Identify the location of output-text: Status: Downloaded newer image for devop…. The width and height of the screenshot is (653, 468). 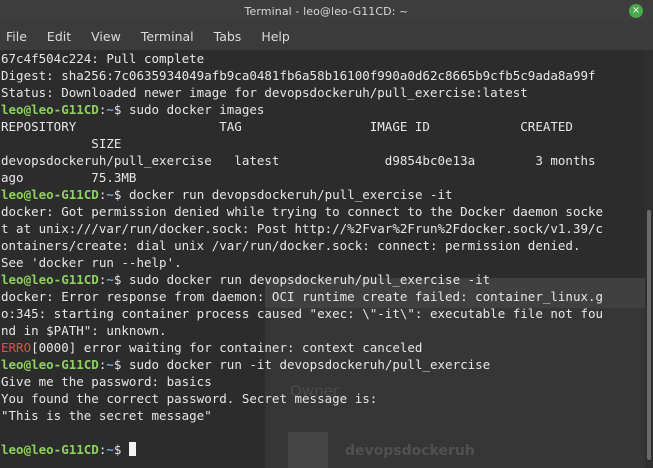
(264, 92).